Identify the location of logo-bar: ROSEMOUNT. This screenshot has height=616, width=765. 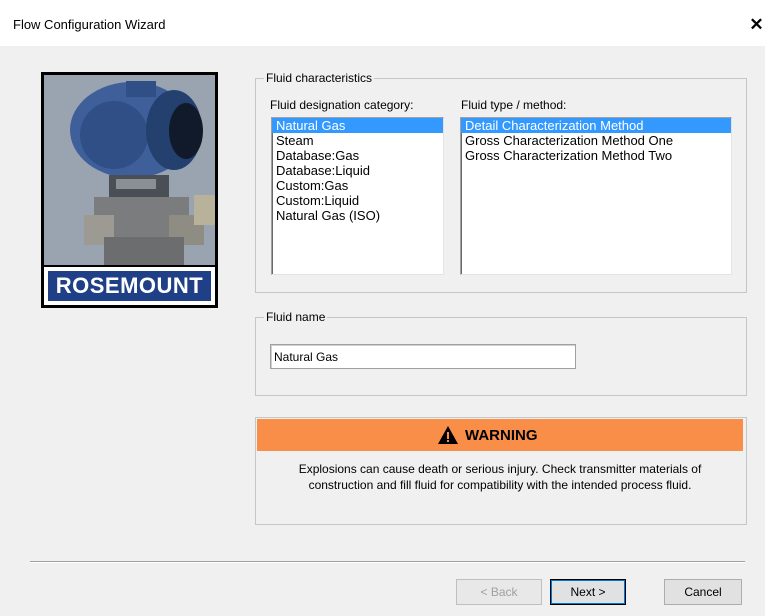
(129, 286).